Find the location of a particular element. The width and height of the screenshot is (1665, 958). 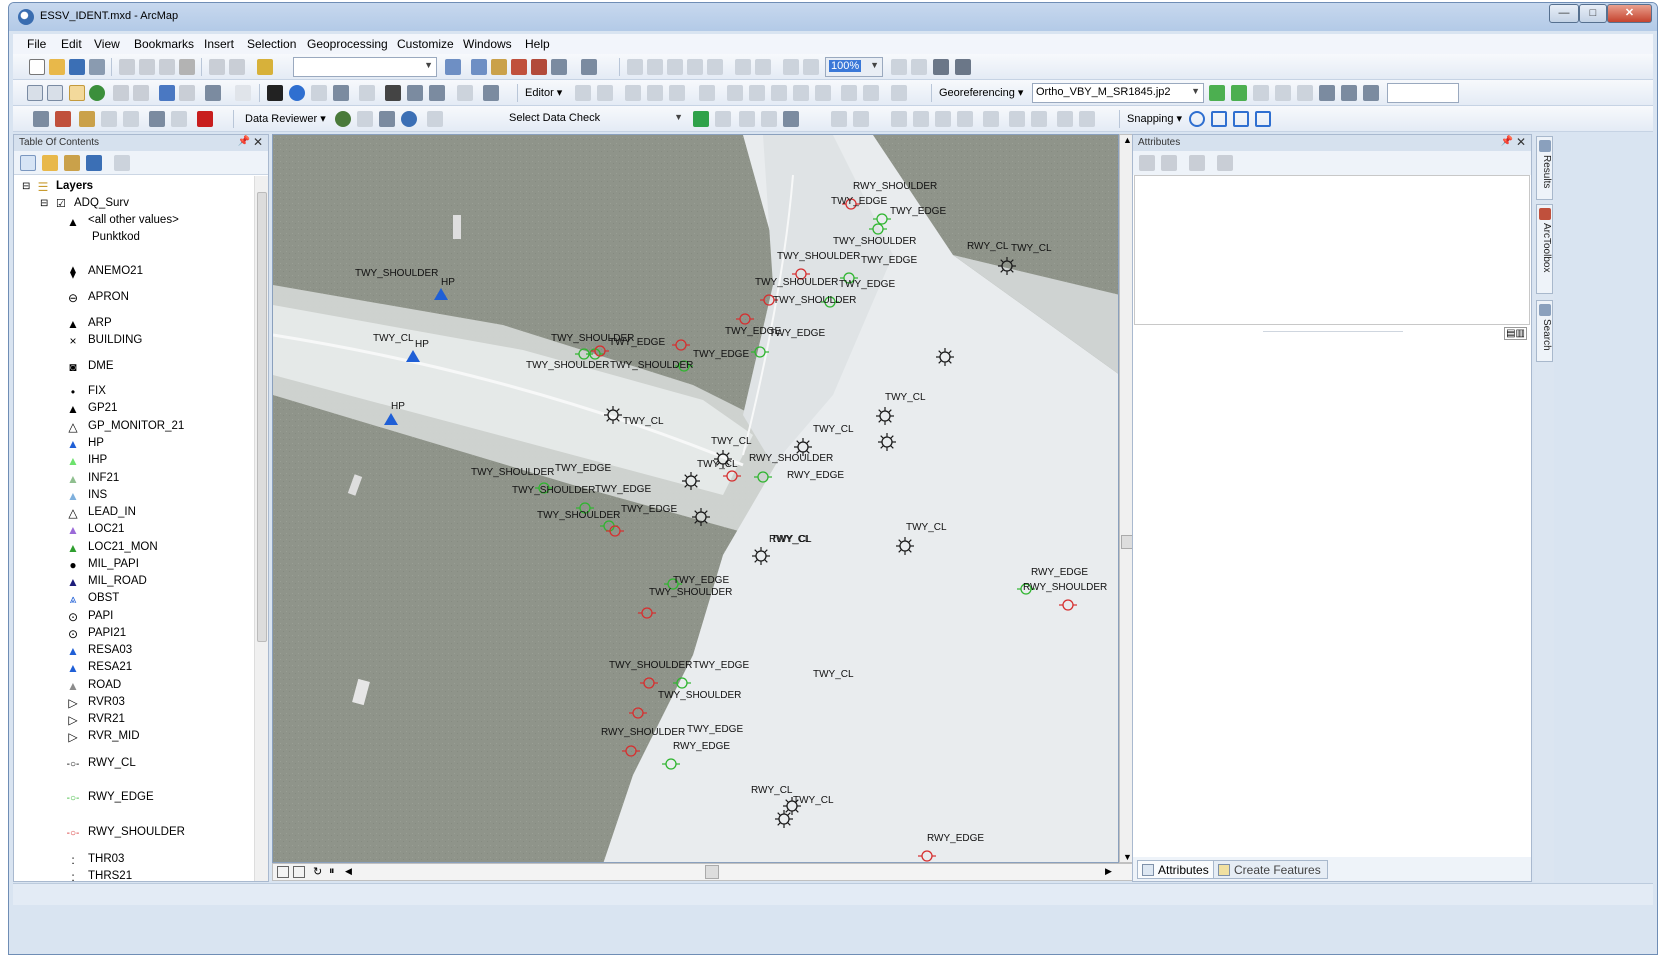

vertex-snapping-icon is located at coordinates (1241, 119).